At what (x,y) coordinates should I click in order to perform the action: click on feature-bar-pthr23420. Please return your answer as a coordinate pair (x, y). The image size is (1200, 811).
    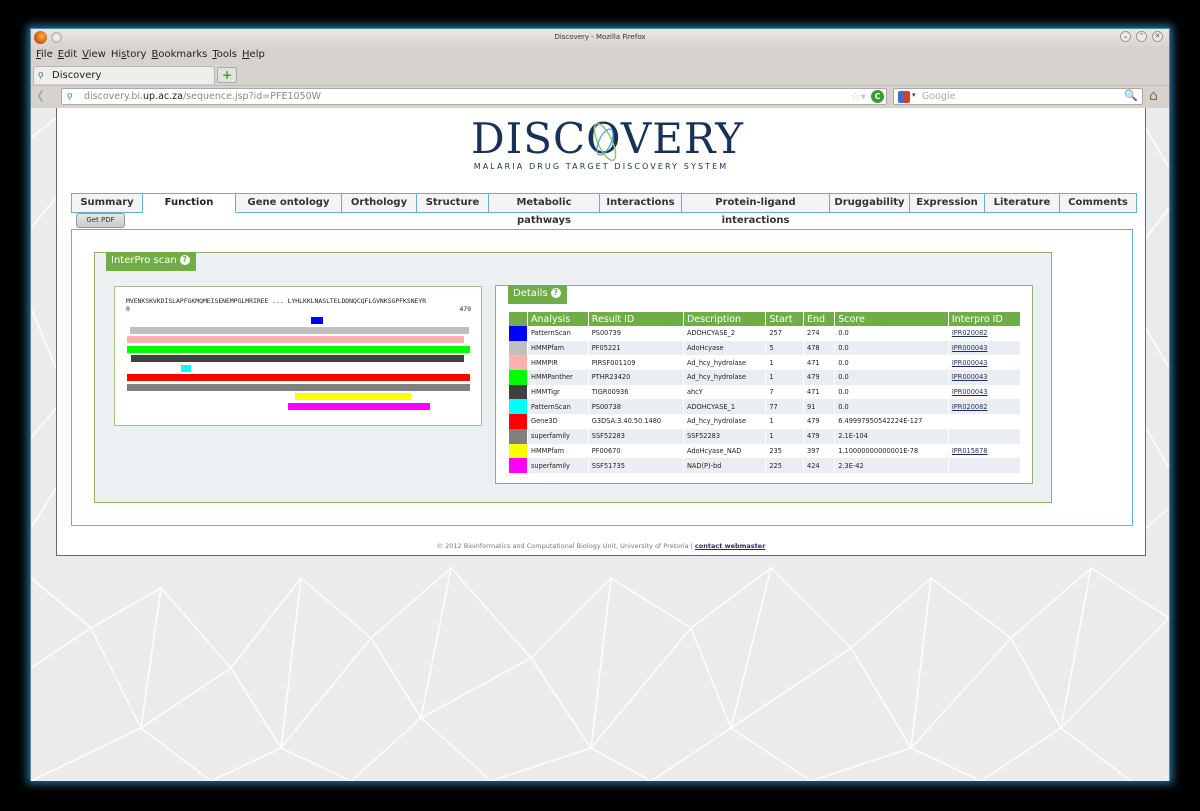
    Looking at the image, I should click on (298, 349).